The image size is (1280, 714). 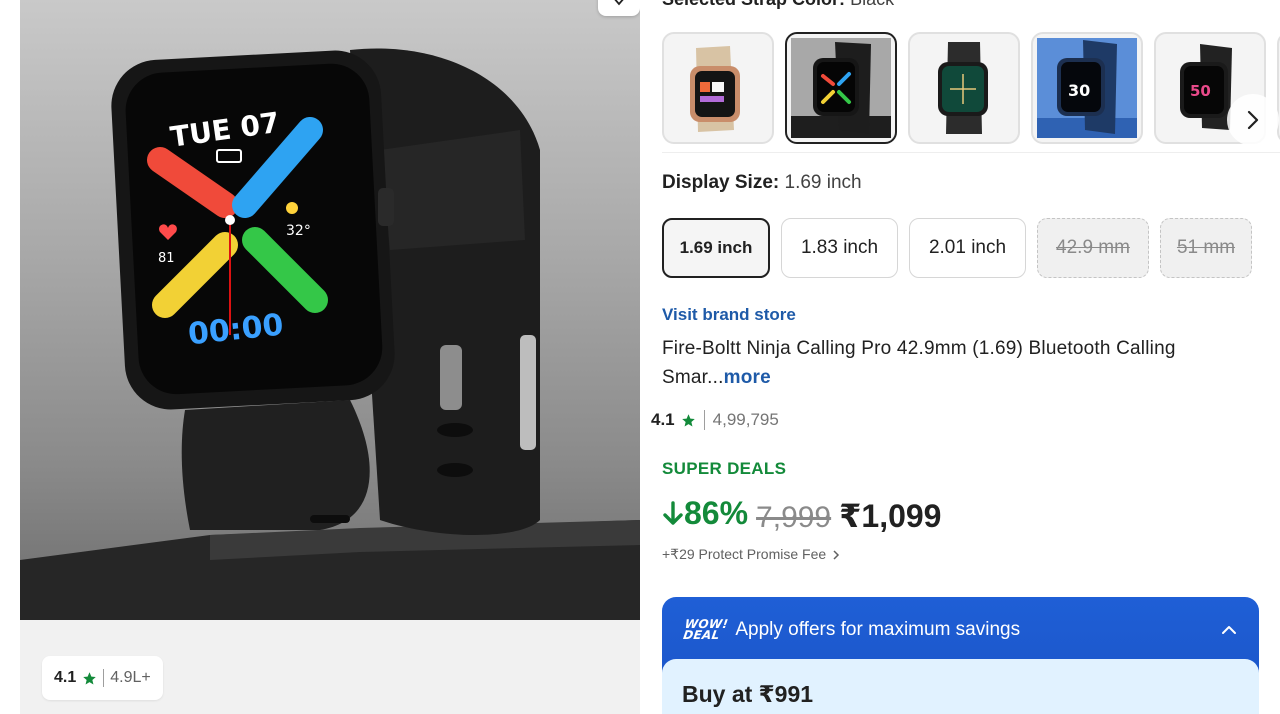 I want to click on fee-text: +₹29 Protect Promise Fee, so click(x=744, y=554).